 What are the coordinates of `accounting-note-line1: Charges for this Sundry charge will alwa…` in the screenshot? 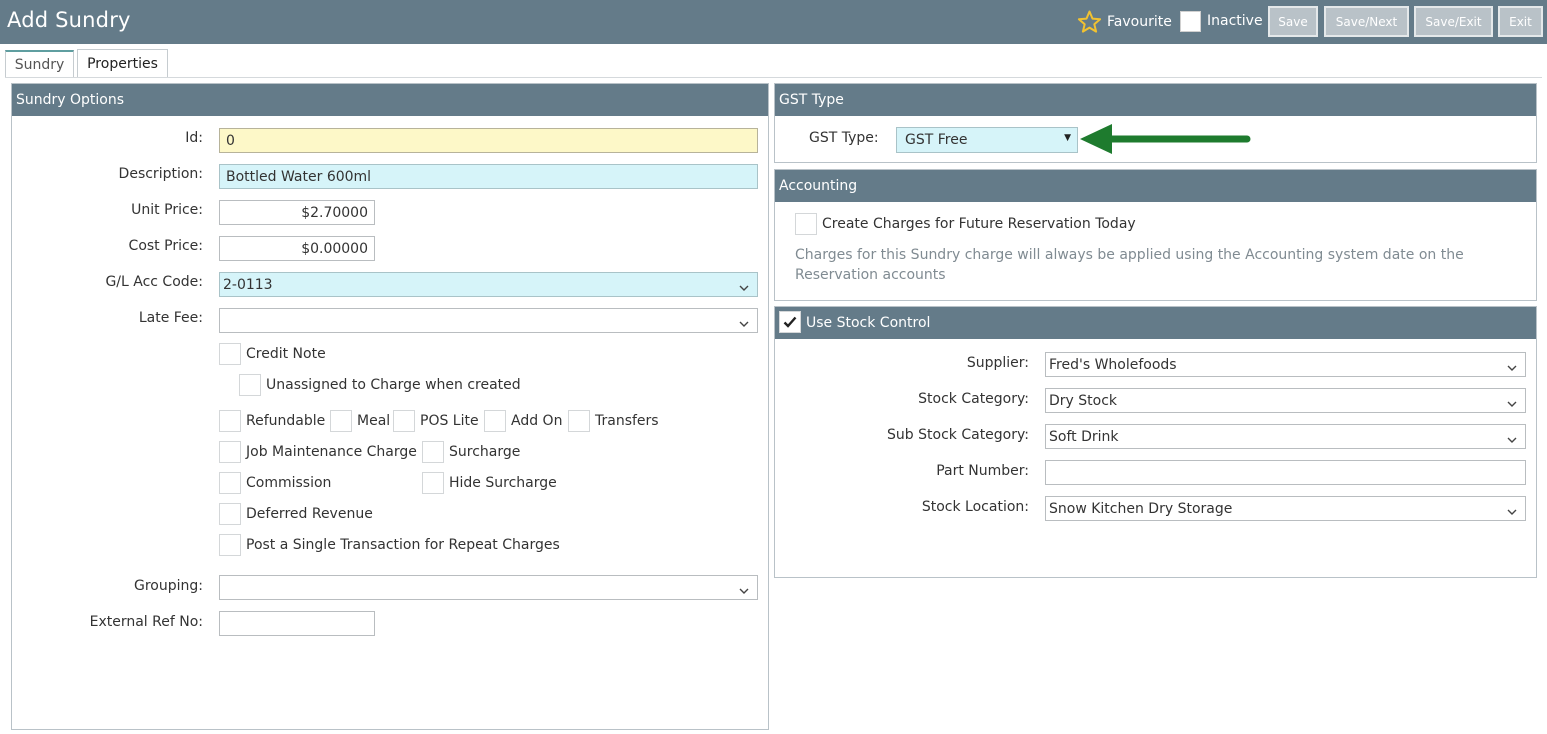 It's located at (1129, 255).